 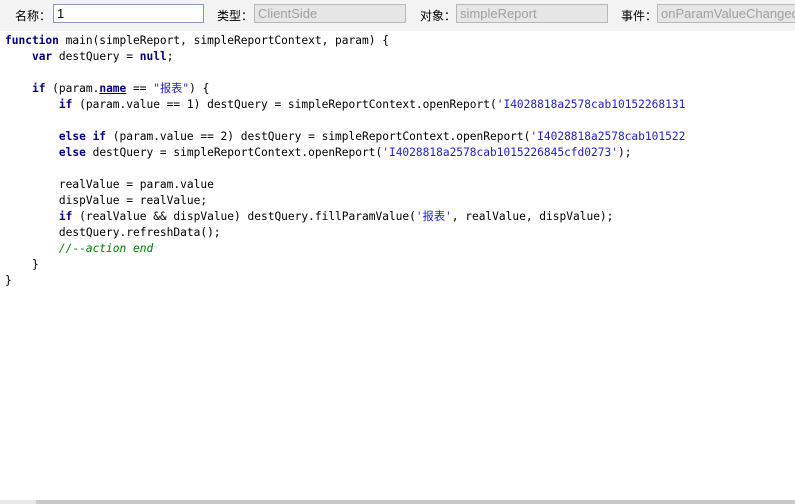 What do you see at coordinates (128, 13) in the screenshot?
I see `name-input: 1` at bounding box center [128, 13].